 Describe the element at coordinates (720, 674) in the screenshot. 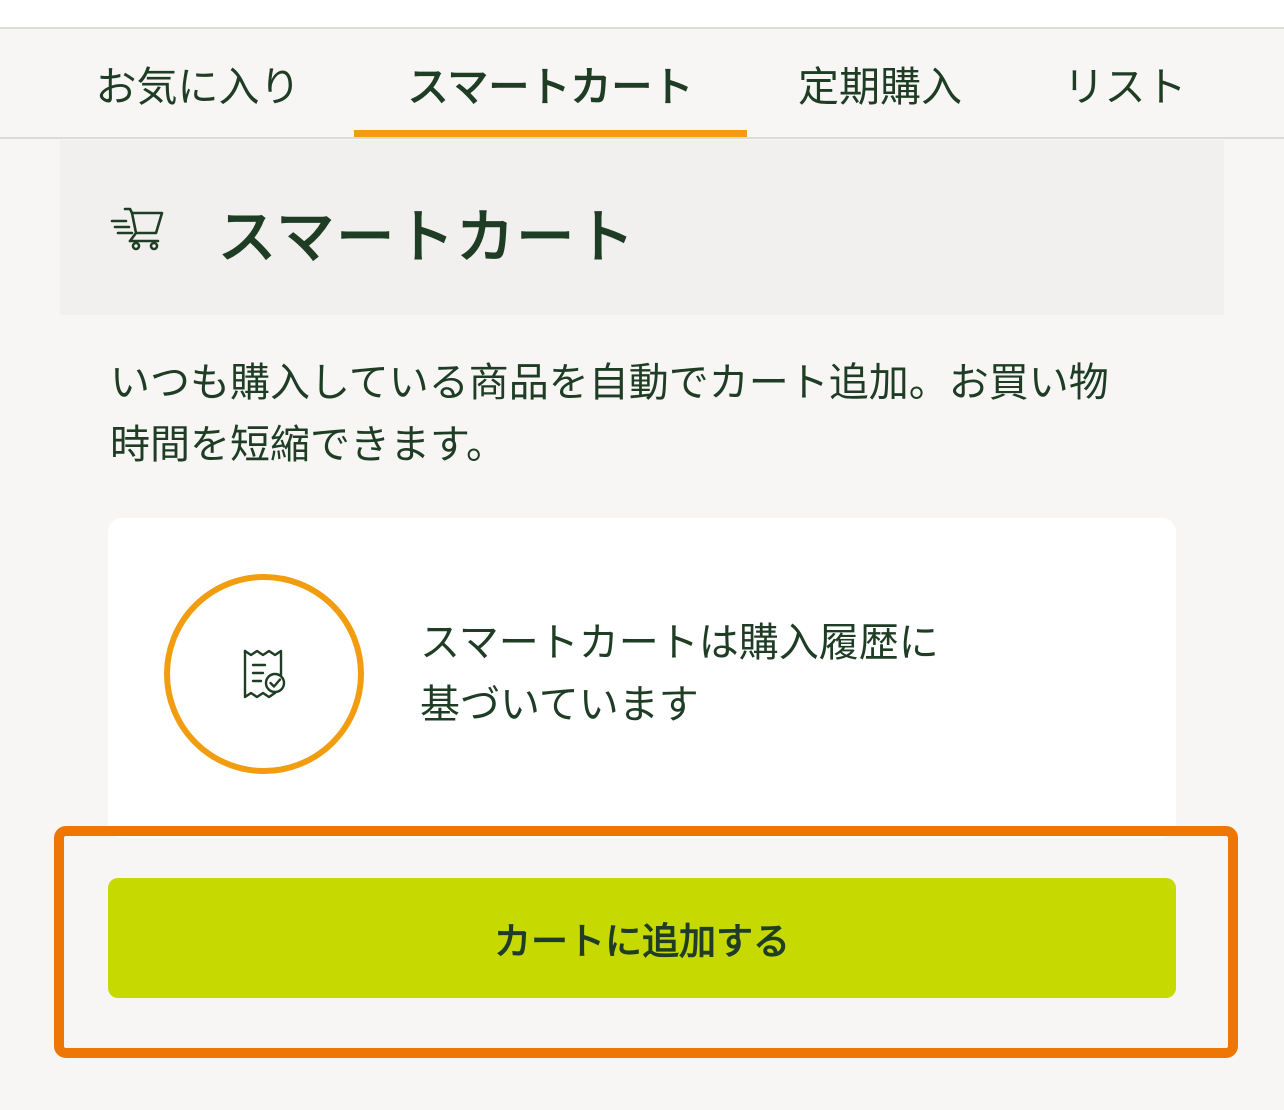

I see `info-card-text: スマートカートは購入履歴に 基づいています` at that location.